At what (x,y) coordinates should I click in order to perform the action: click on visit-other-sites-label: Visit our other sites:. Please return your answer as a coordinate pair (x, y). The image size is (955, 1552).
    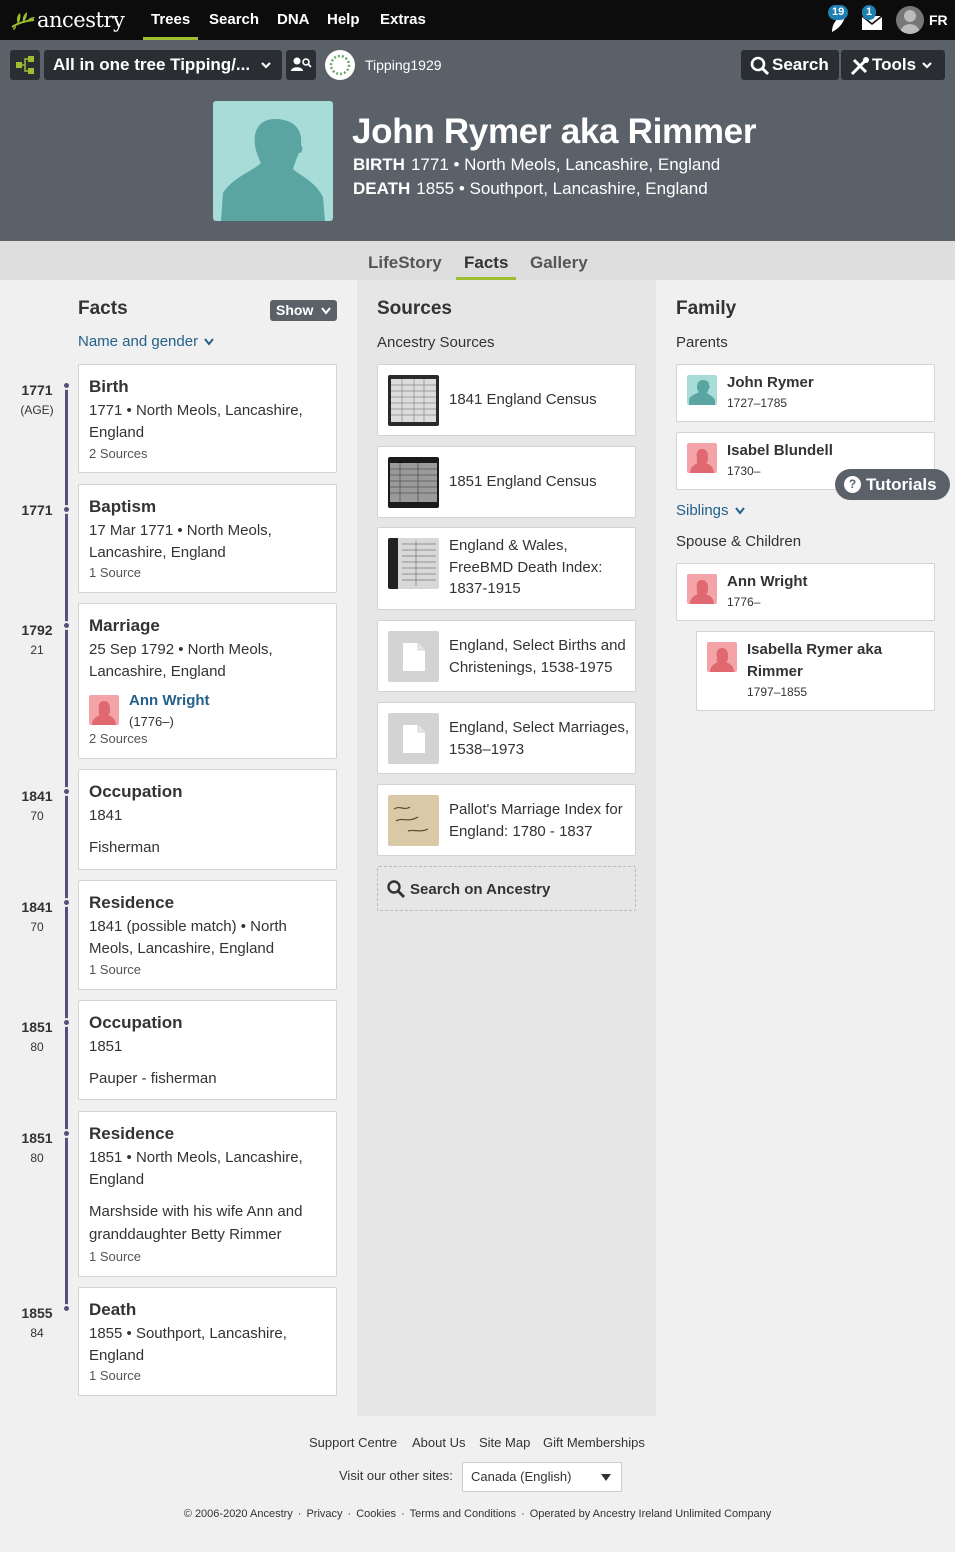
    Looking at the image, I should click on (396, 1475).